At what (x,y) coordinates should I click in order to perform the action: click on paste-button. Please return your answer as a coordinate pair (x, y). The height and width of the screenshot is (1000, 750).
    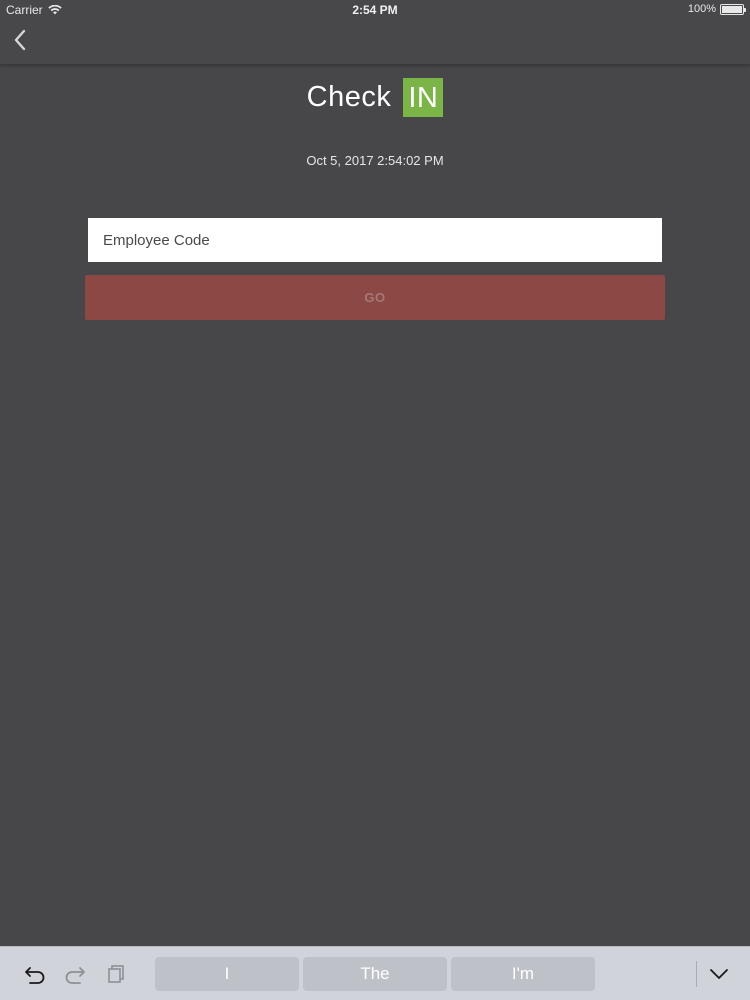
    Looking at the image, I should click on (116, 974).